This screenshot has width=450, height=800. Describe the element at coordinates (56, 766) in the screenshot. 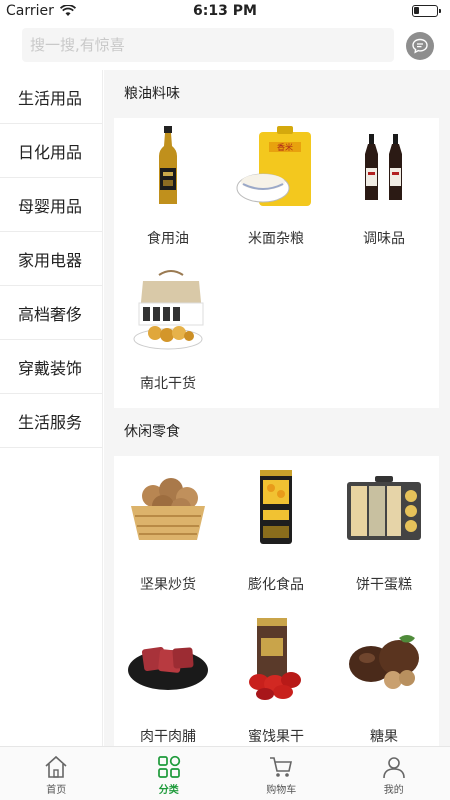

I see `home-icon` at that location.